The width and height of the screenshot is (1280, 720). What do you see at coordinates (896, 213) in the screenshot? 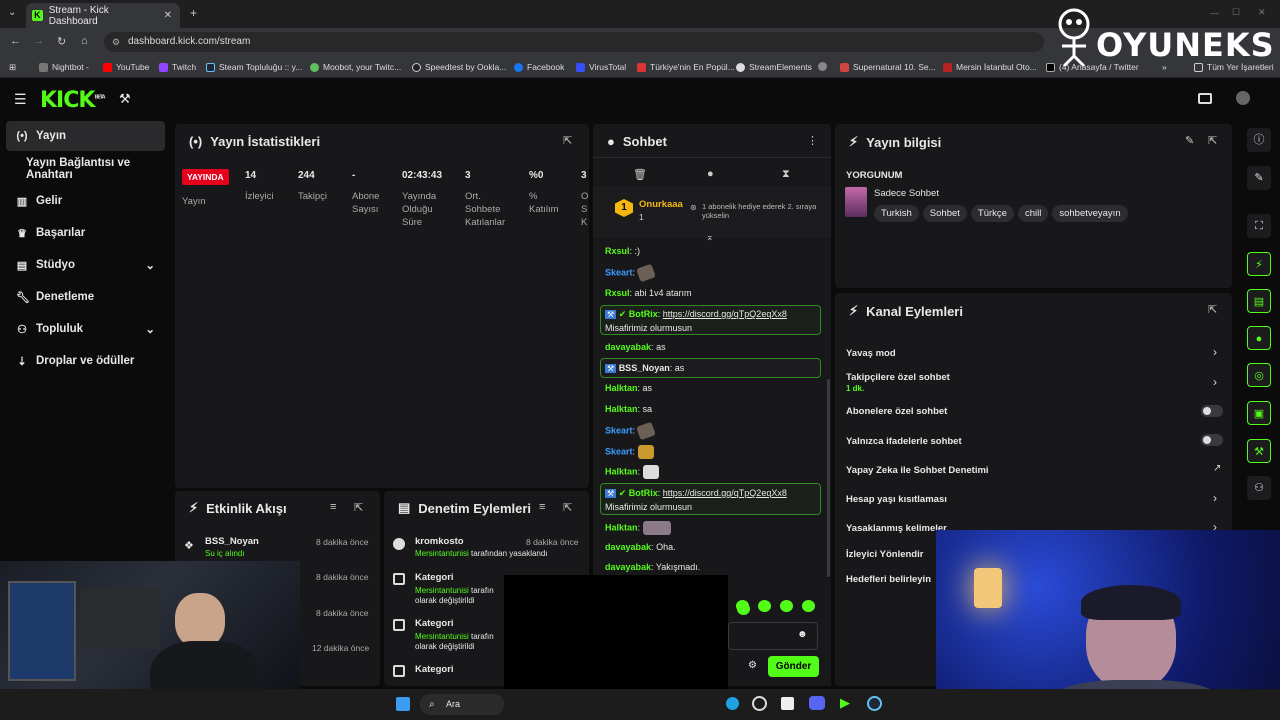
I see `tag: Turkish` at bounding box center [896, 213].